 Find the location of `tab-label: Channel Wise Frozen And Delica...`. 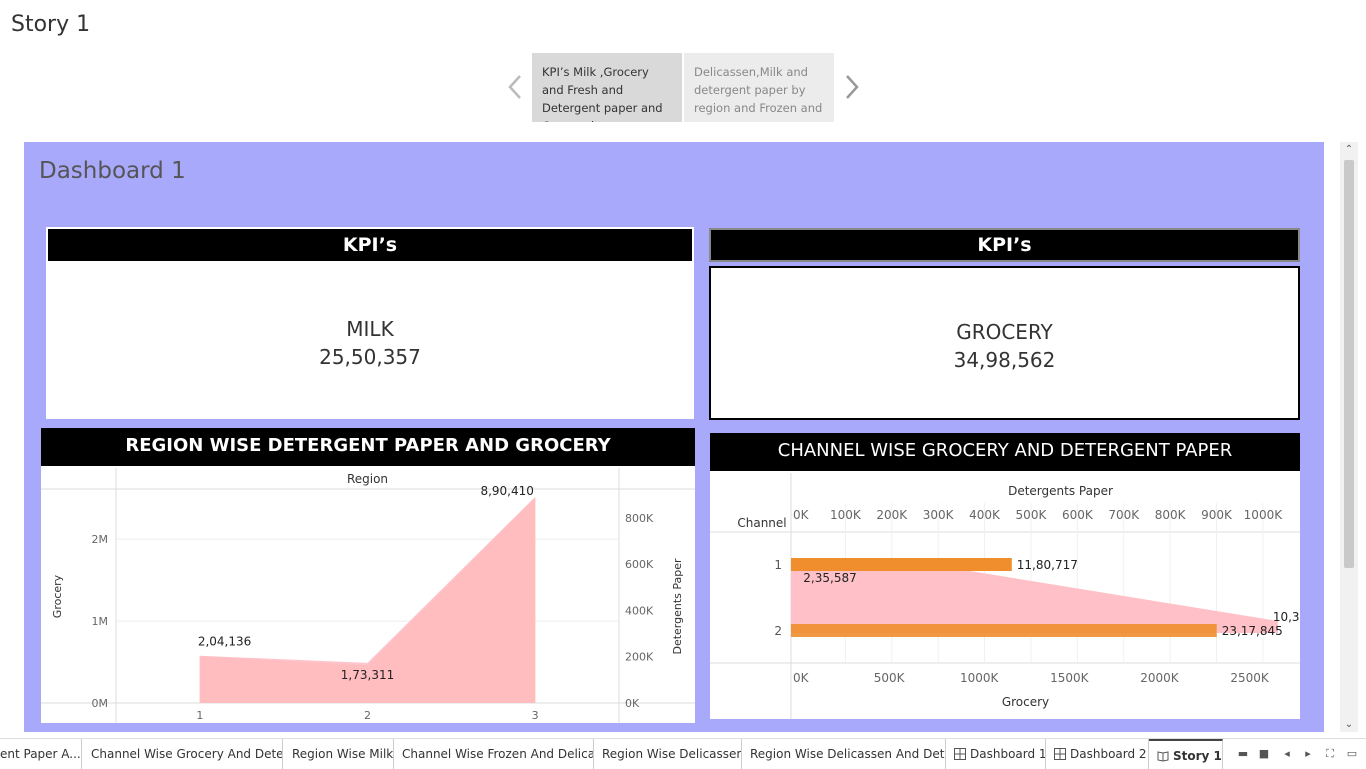

tab-label: Channel Wise Frozen And Delica... is located at coordinates (498, 754).